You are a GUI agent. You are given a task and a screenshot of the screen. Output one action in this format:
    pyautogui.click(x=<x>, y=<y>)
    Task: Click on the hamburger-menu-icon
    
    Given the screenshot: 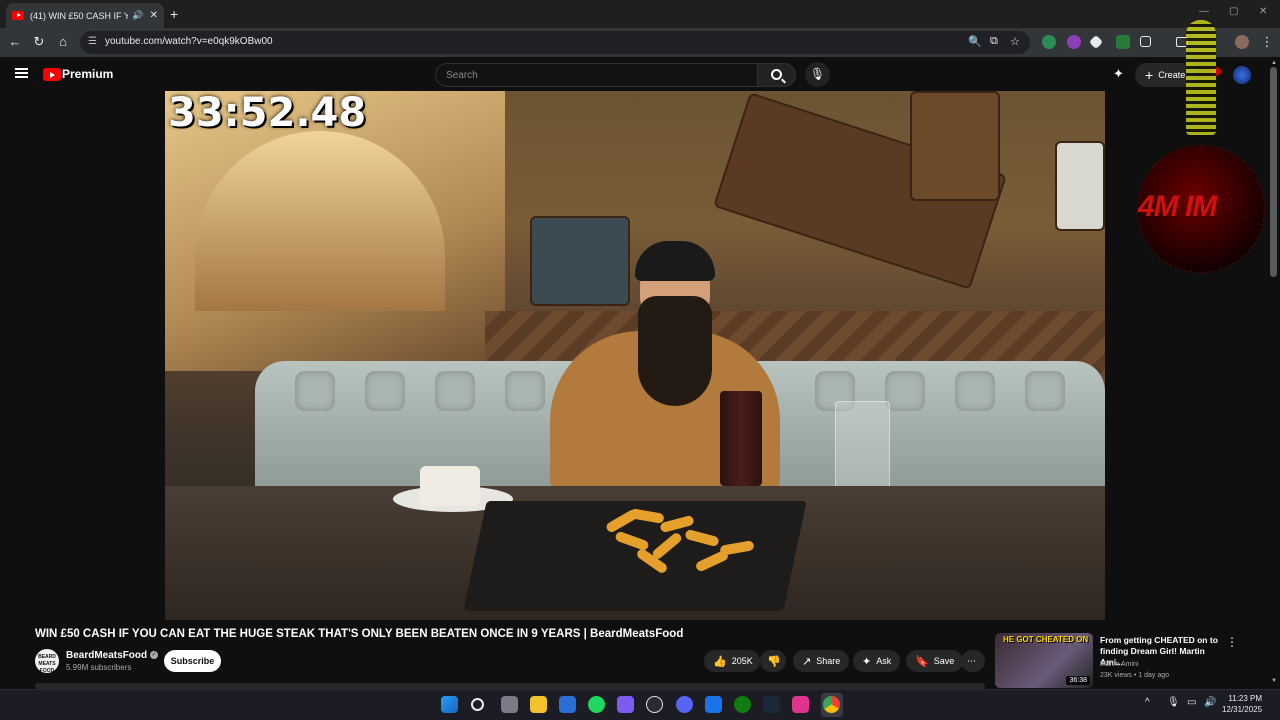 What is the action you would take?
    pyautogui.click(x=21, y=73)
    